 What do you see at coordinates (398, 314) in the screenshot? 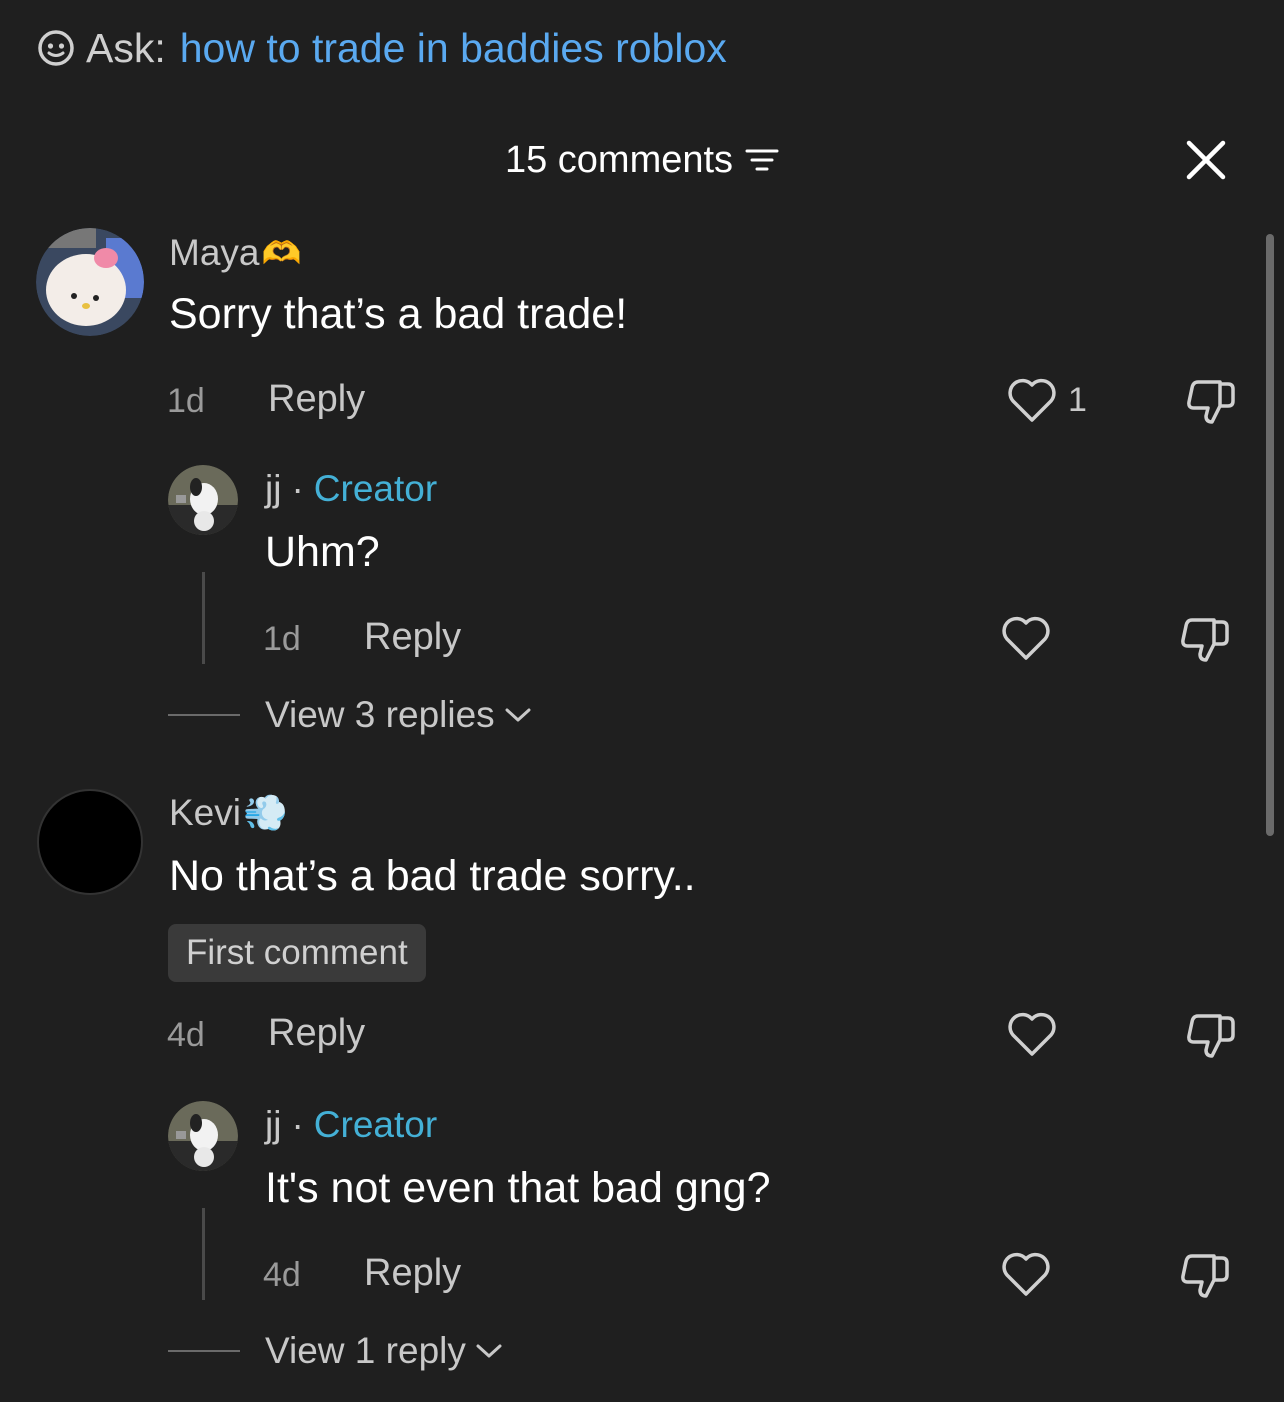
I see `comment-text: Sorry that’s a bad trade!` at bounding box center [398, 314].